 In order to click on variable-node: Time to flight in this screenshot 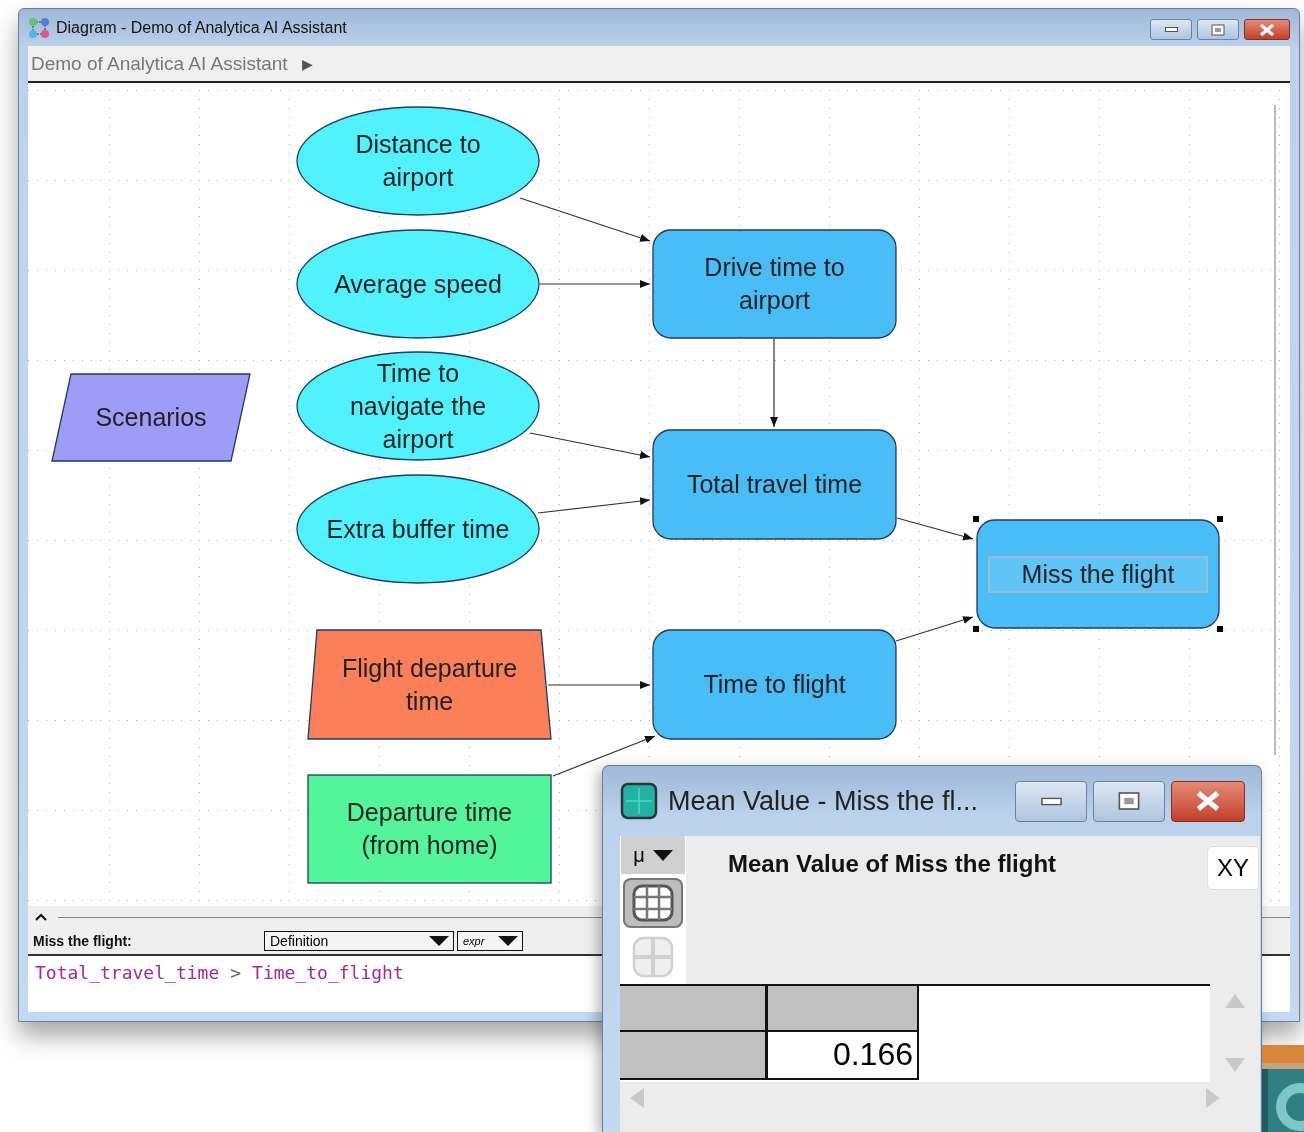, I will do `click(774, 684)`.